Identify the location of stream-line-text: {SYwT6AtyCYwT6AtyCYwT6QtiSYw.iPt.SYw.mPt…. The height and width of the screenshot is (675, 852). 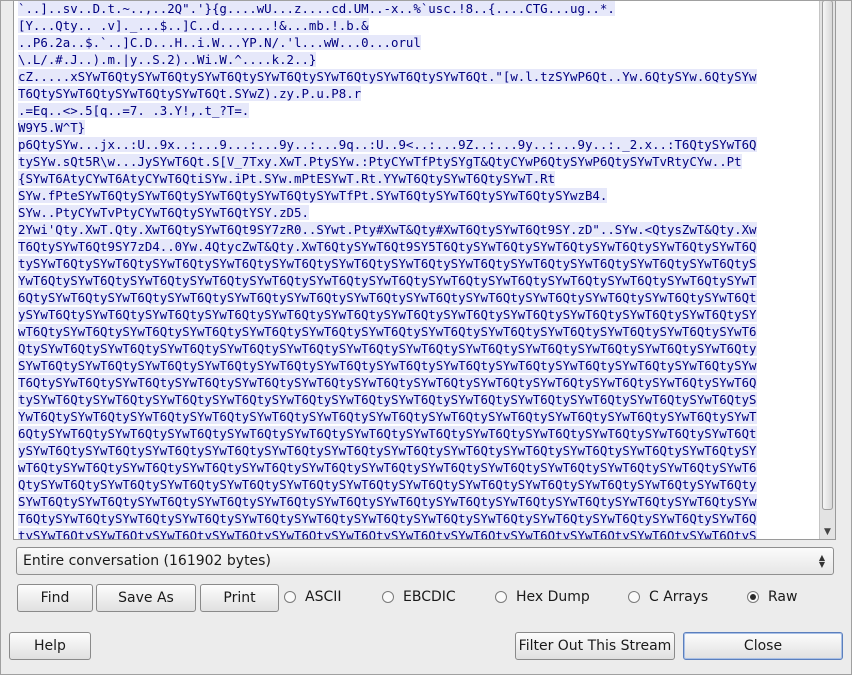
(287, 178).